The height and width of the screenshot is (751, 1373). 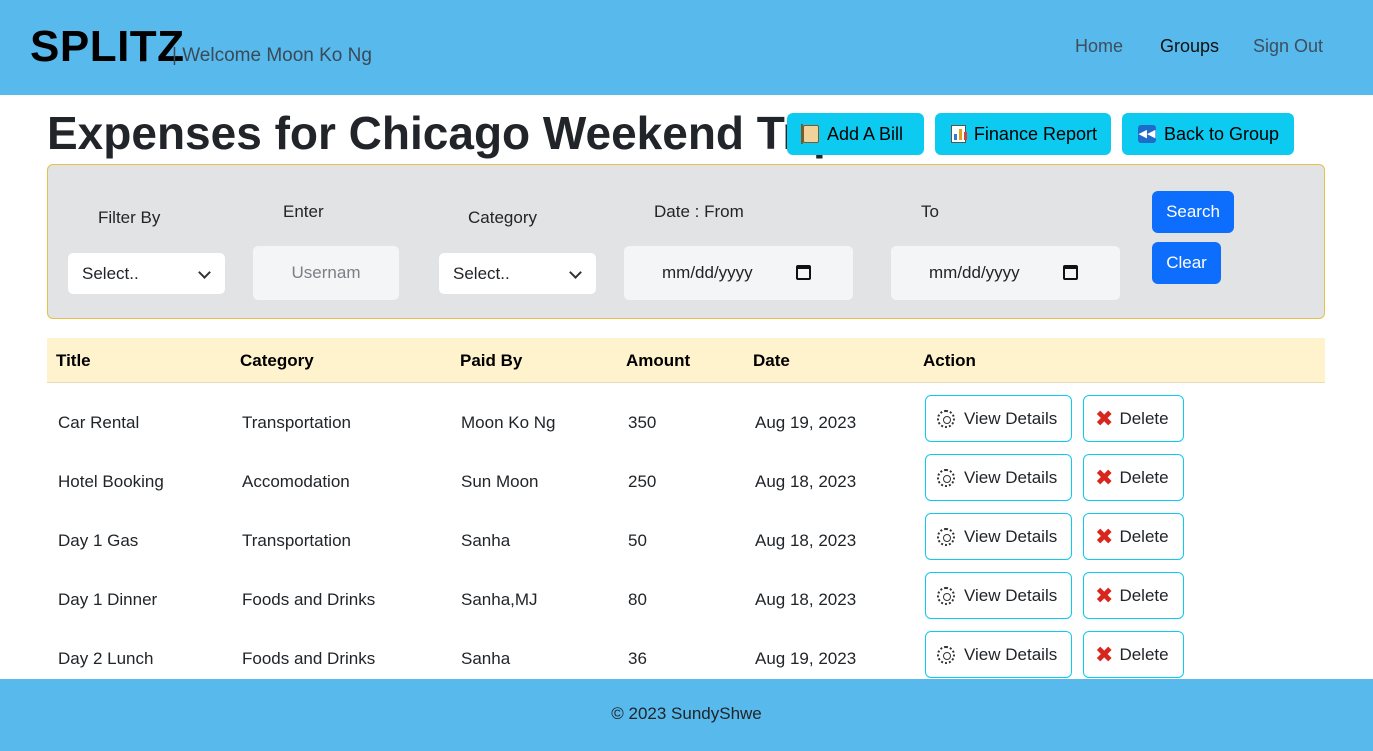 What do you see at coordinates (107, 47) in the screenshot?
I see `brand-logo: SPLITZ` at bounding box center [107, 47].